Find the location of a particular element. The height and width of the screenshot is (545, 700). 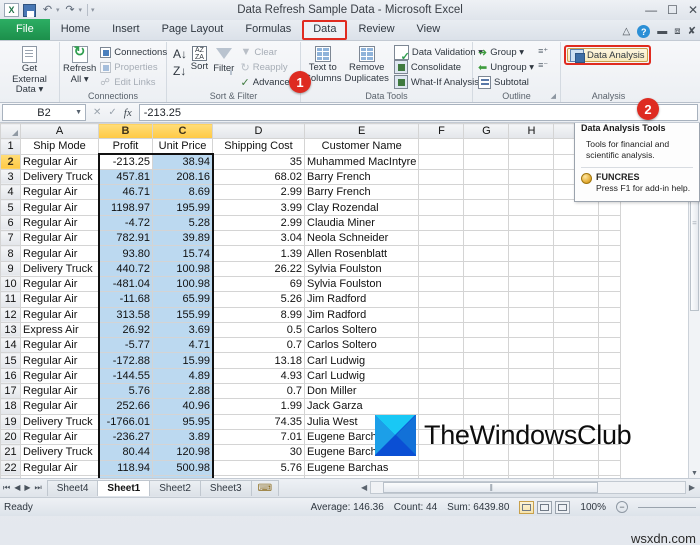

cell-I17 is located at coordinates (576, 391).